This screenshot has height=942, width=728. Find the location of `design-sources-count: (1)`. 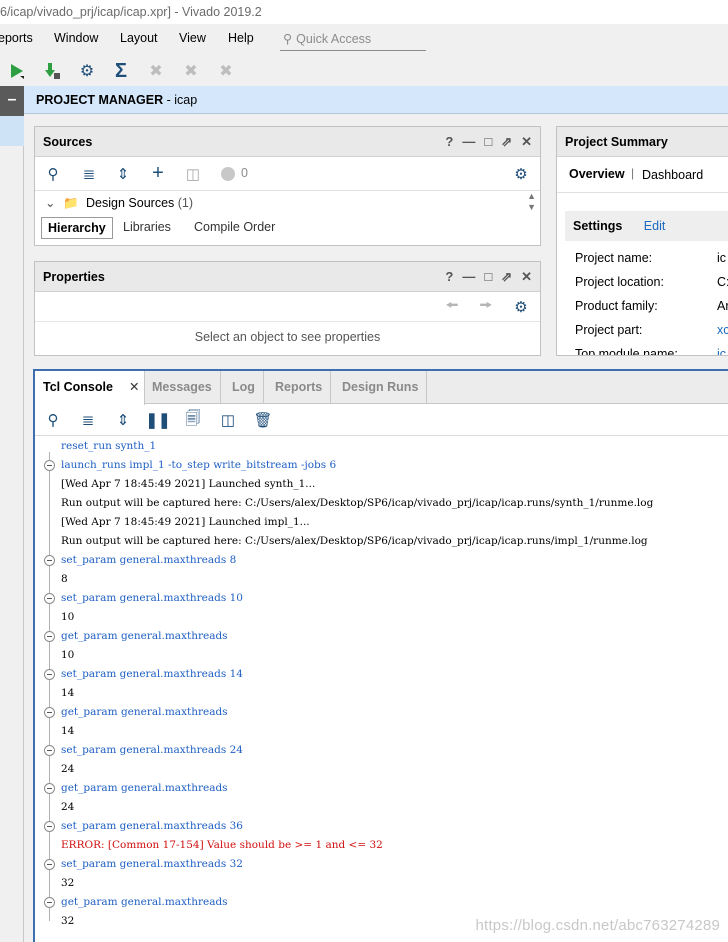

design-sources-count: (1) is located at coordinates (185, 203).